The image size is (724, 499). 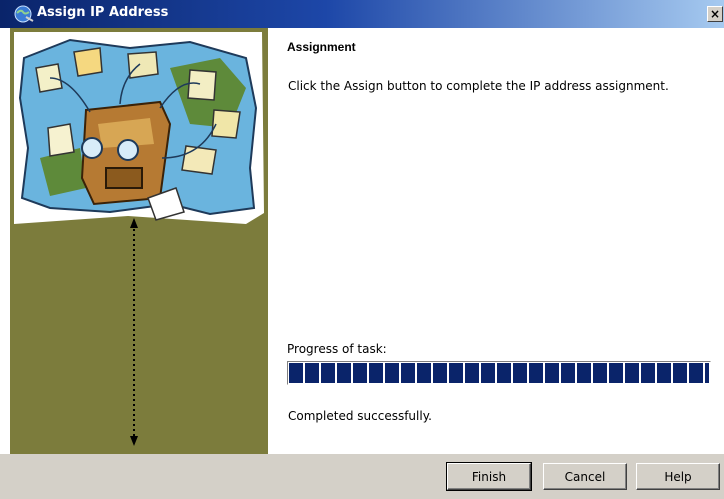 What do you see at coordinates (362, 14) in the screenshot?
I see `title-bar: Assign IP Address ×` at bounding box center [362, 14].